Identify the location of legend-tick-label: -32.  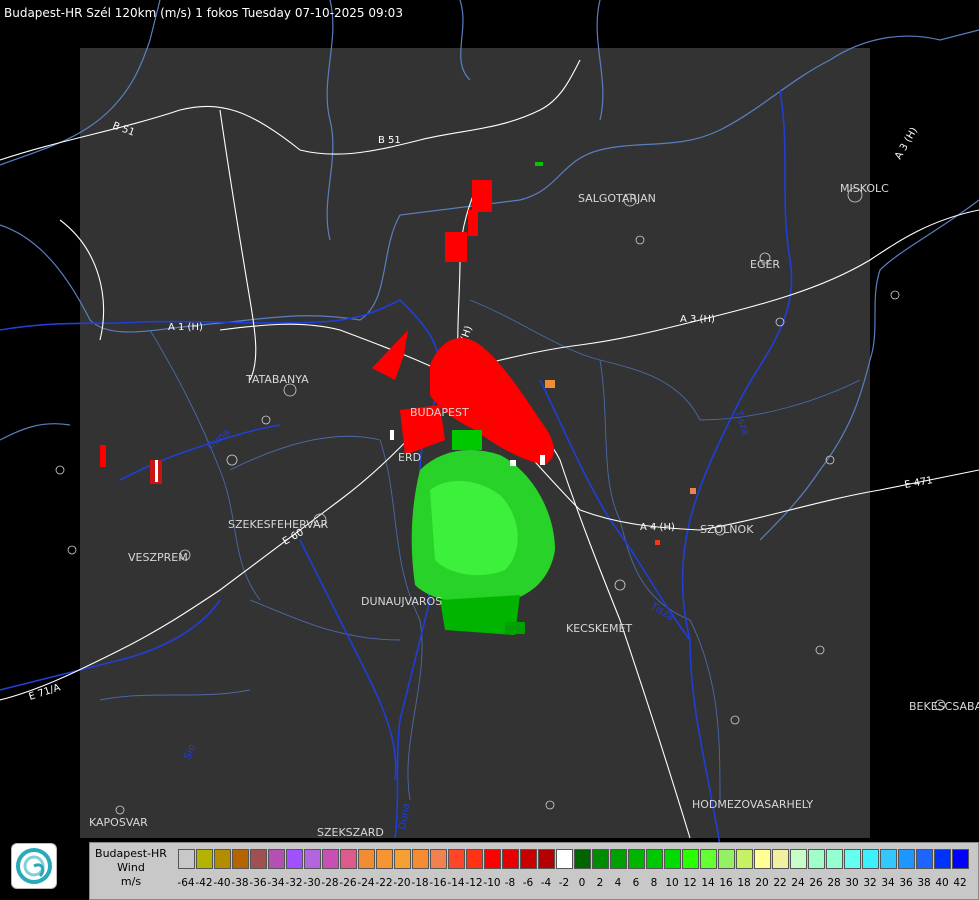
(294, 883).